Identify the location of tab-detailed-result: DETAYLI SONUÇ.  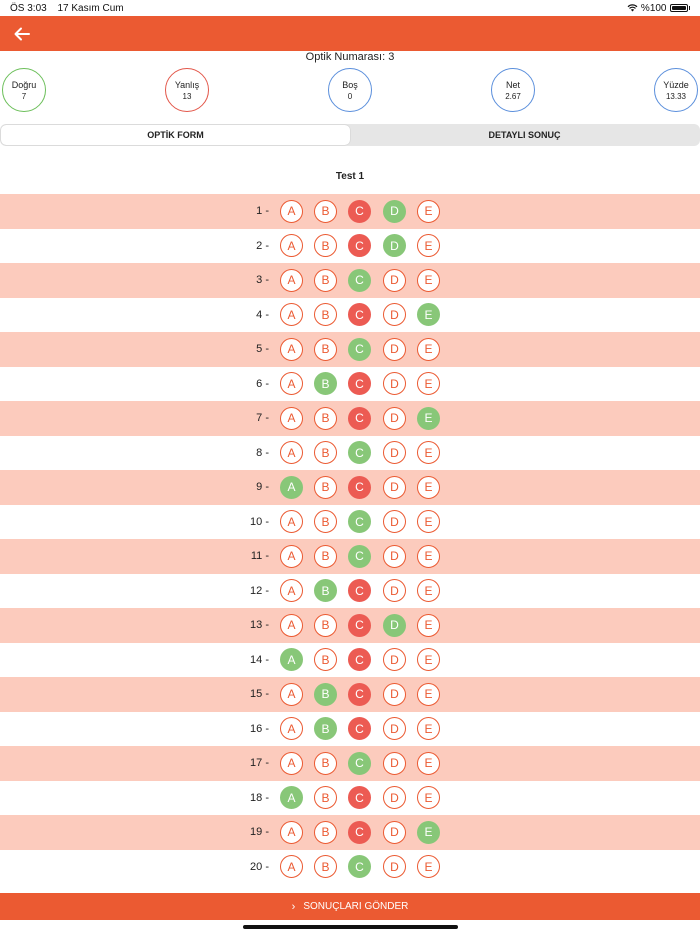
(524, 135).